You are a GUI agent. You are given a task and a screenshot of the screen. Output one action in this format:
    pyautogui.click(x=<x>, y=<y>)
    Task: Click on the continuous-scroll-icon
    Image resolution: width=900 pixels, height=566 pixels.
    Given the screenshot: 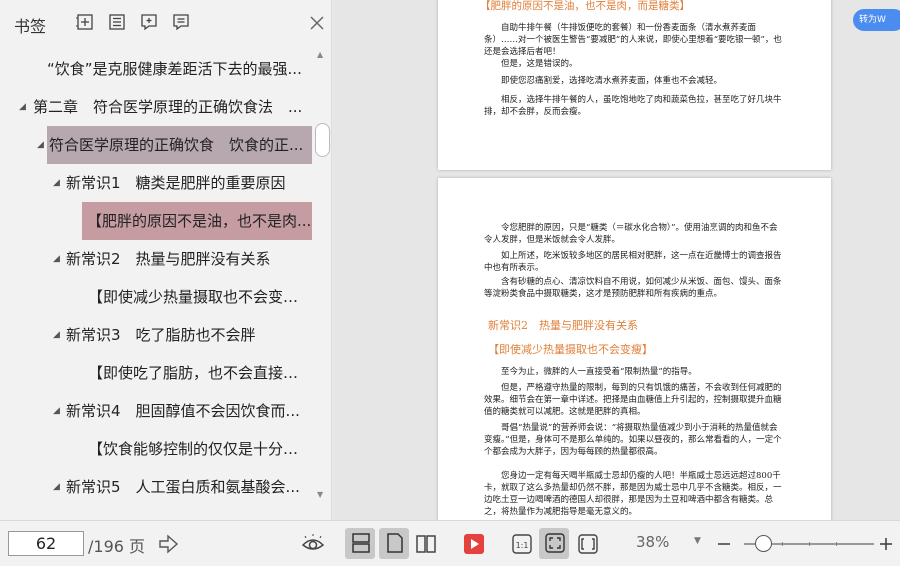 What is the action you would take?
    pyautogui.click(x=361, y=543)
    